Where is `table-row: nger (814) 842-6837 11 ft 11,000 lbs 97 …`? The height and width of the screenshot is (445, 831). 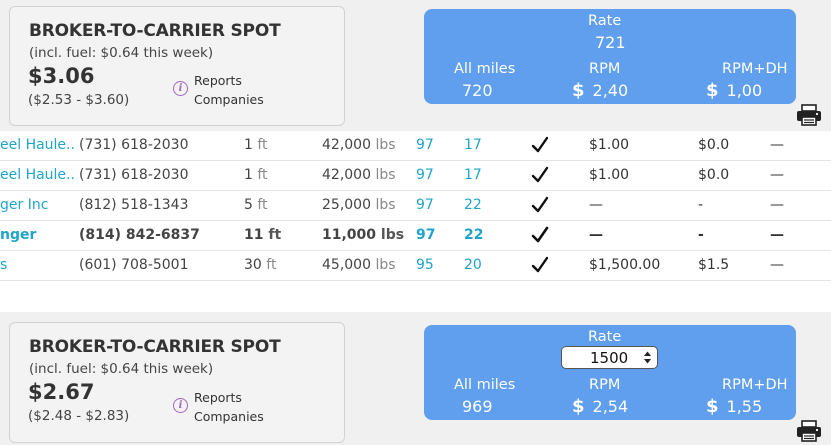
table-row: nger (814) 842-6837 11 ft 11,000 lbs 97 … is located at coordinates (415, 236).